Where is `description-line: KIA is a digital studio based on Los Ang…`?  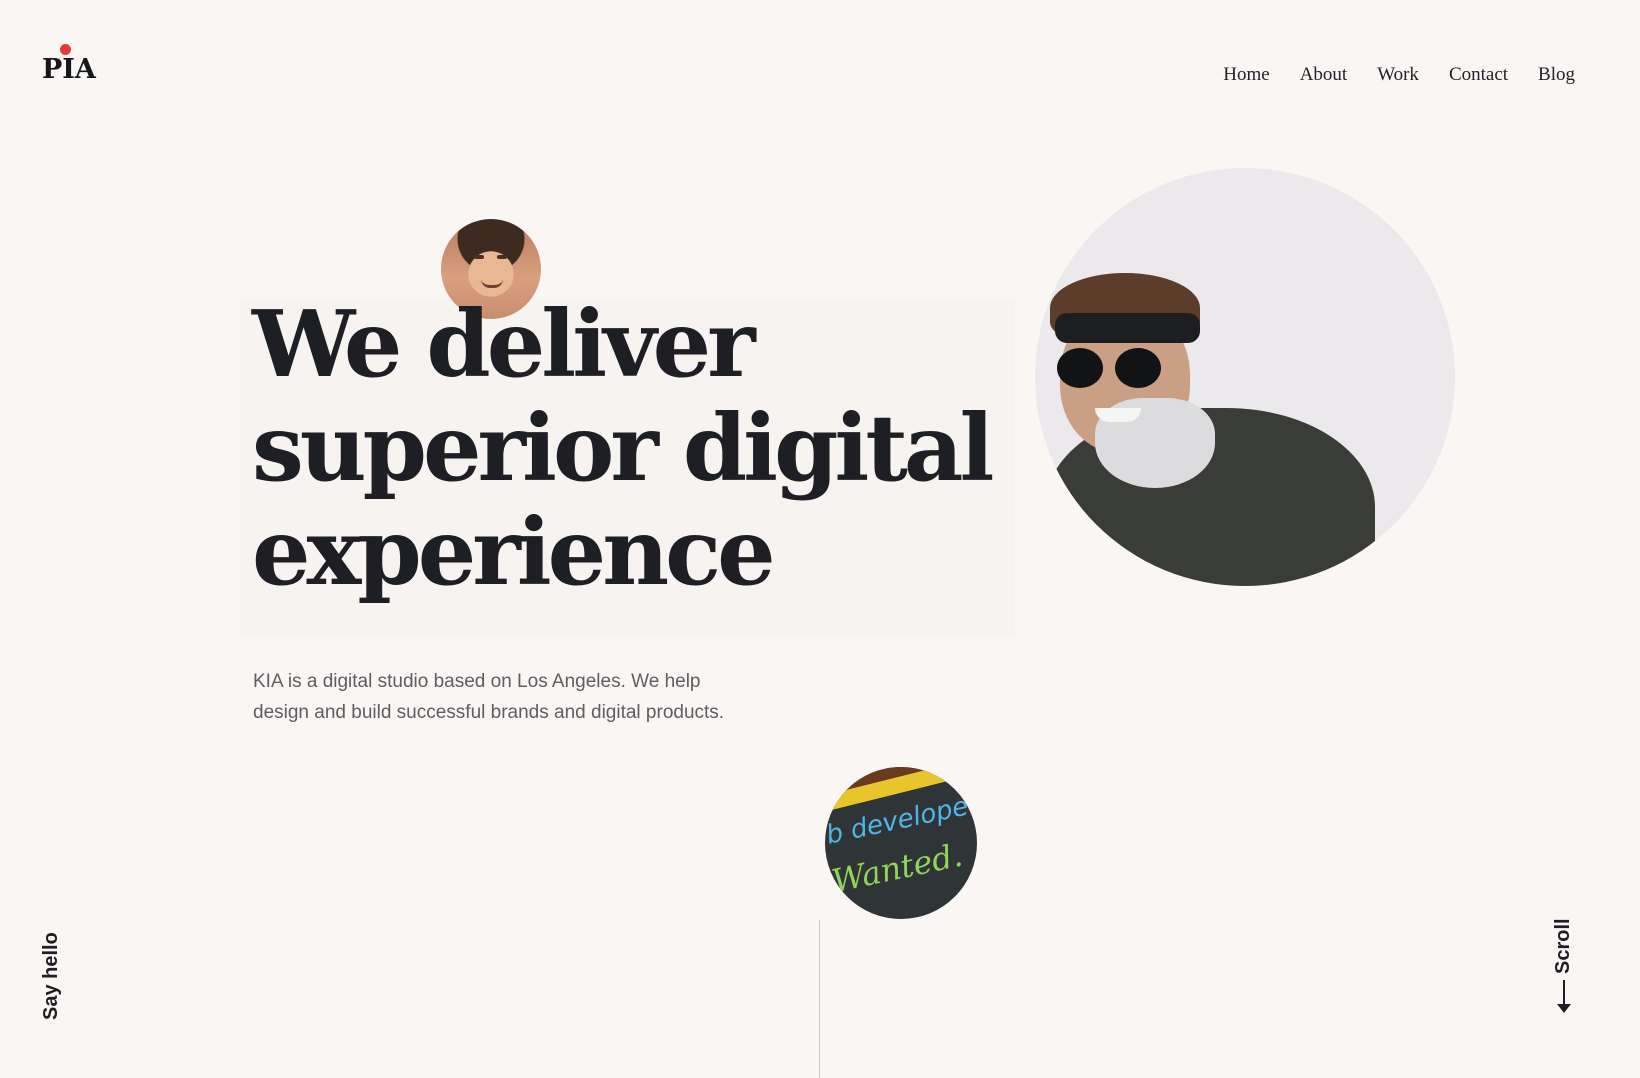 description-line: KIA is a digital studio based on Los Ang… is located at coordinates (477, 681).